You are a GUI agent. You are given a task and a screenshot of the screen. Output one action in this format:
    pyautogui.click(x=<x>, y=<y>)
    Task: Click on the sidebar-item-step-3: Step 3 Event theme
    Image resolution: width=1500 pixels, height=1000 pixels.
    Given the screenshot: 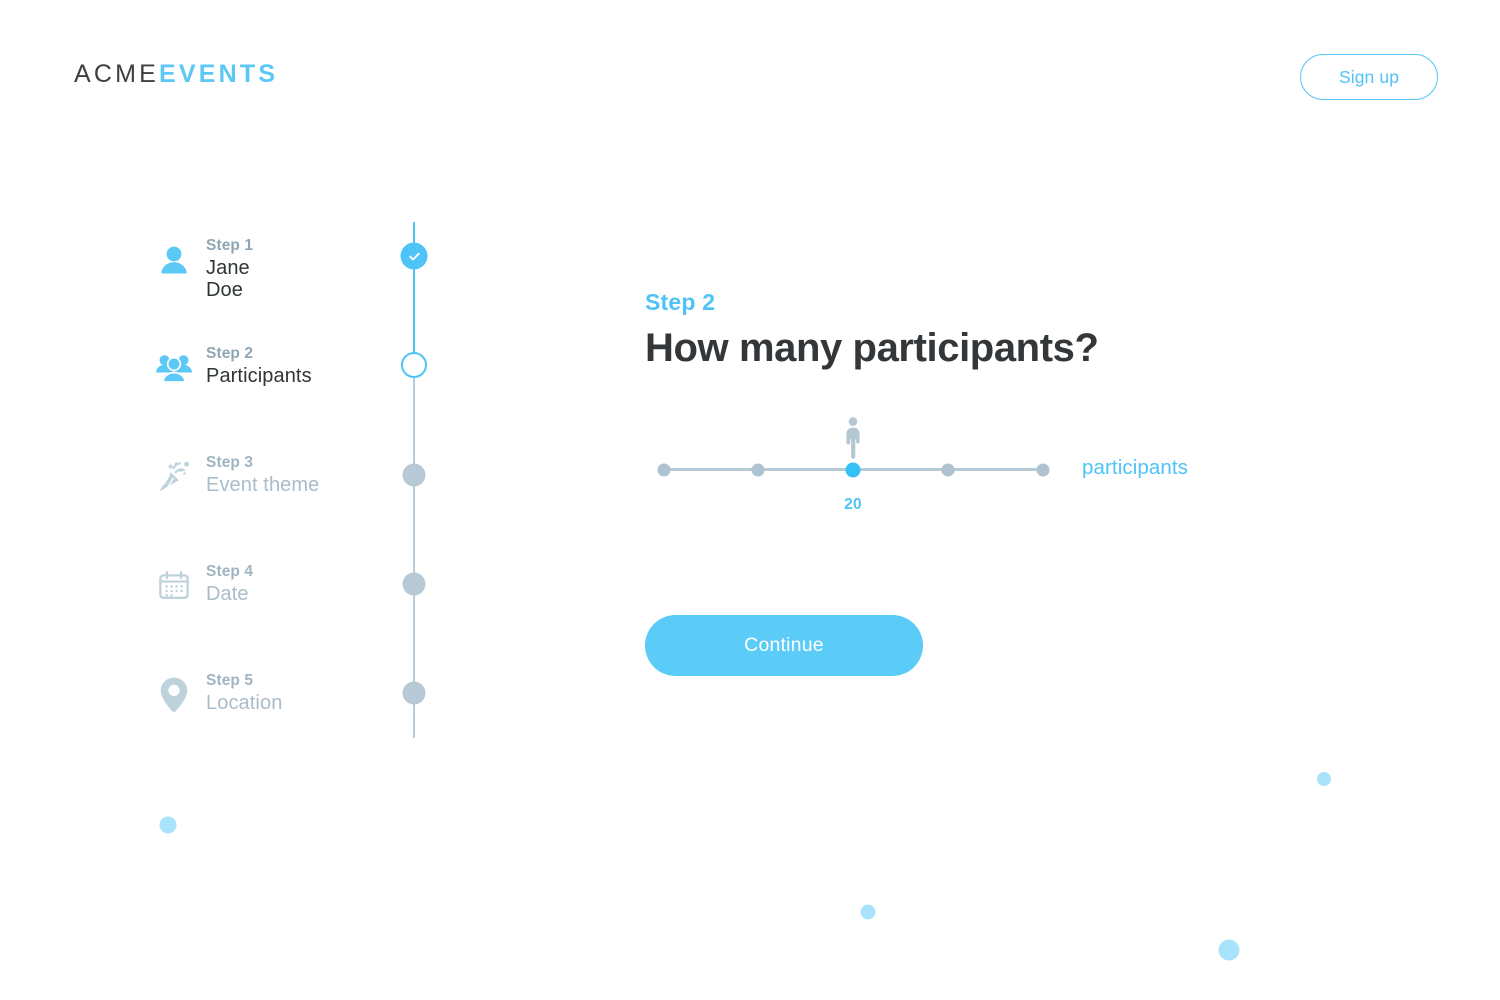 What is the action you would take?
    pyautogui.click(x=235, y=476)
    